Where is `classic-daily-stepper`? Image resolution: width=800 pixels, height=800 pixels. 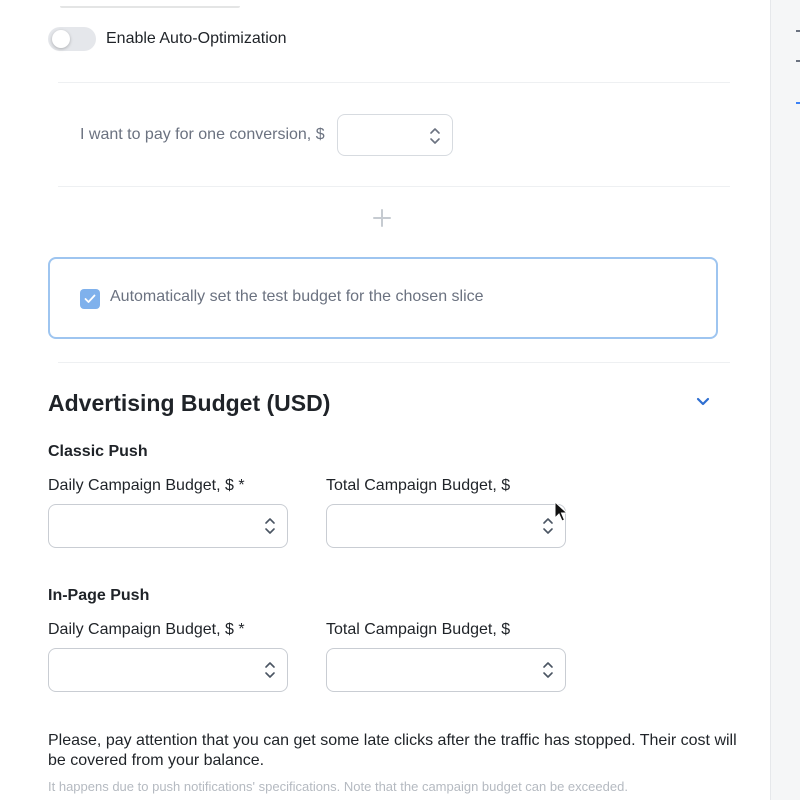 classic-daily-stepper is located at coordinates (270, 526).